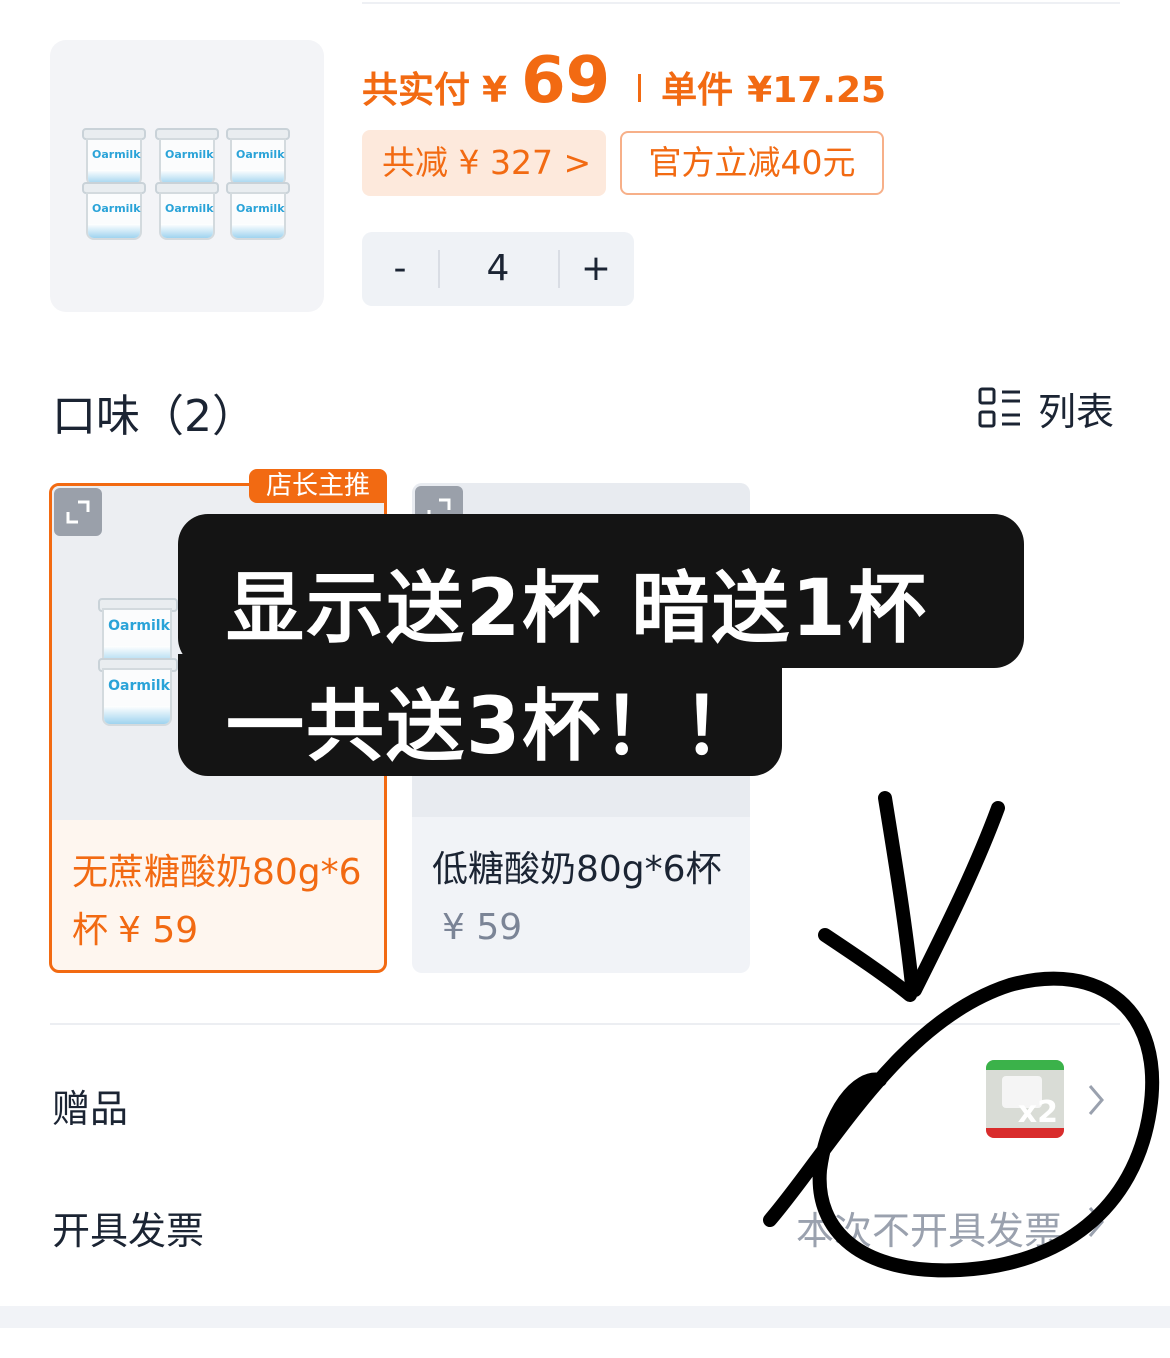 This screenshot has width=1170, height=1358. What do you see at coordinates (697, 90) in the screenshot?
I see `unit-price-label: 单件` at bounding box center [697, 90].